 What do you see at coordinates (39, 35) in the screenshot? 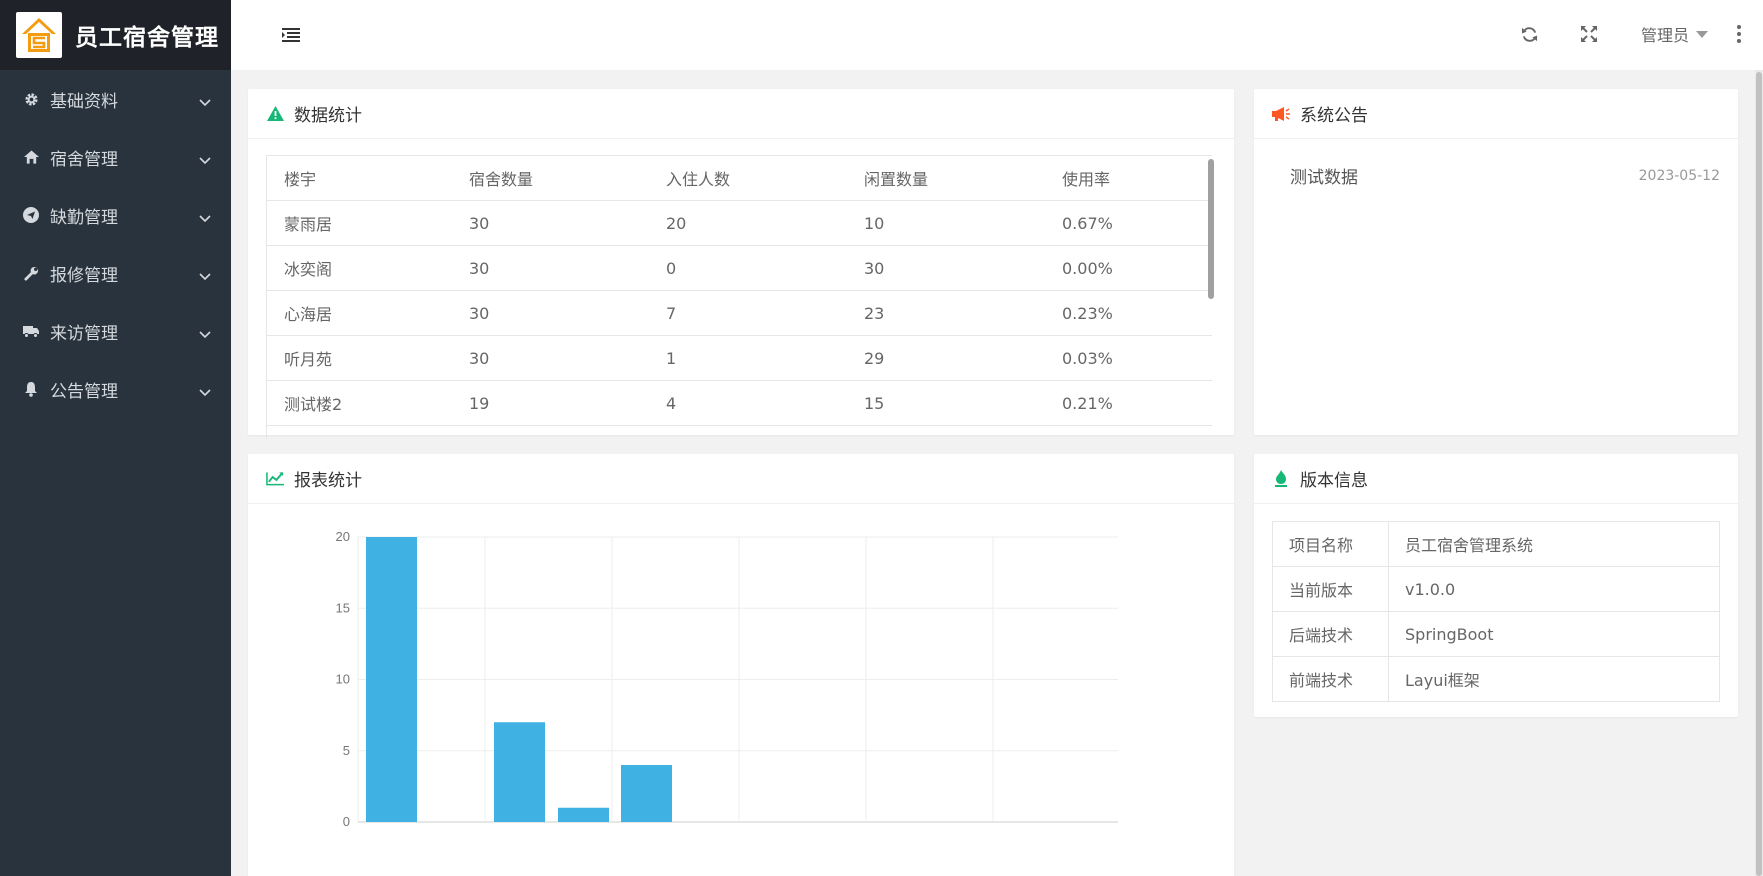
I see `logo-icon` at bounding box center [39, 35].